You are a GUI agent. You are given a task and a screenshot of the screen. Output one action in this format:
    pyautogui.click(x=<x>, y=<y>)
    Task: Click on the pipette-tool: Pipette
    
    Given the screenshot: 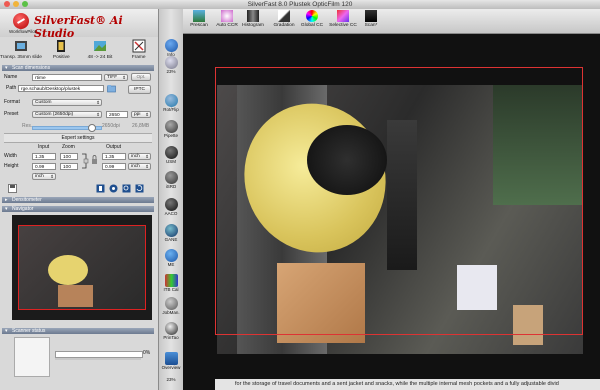 What is the action you would take?
    pyautogui.click(x=171, y=129)
    